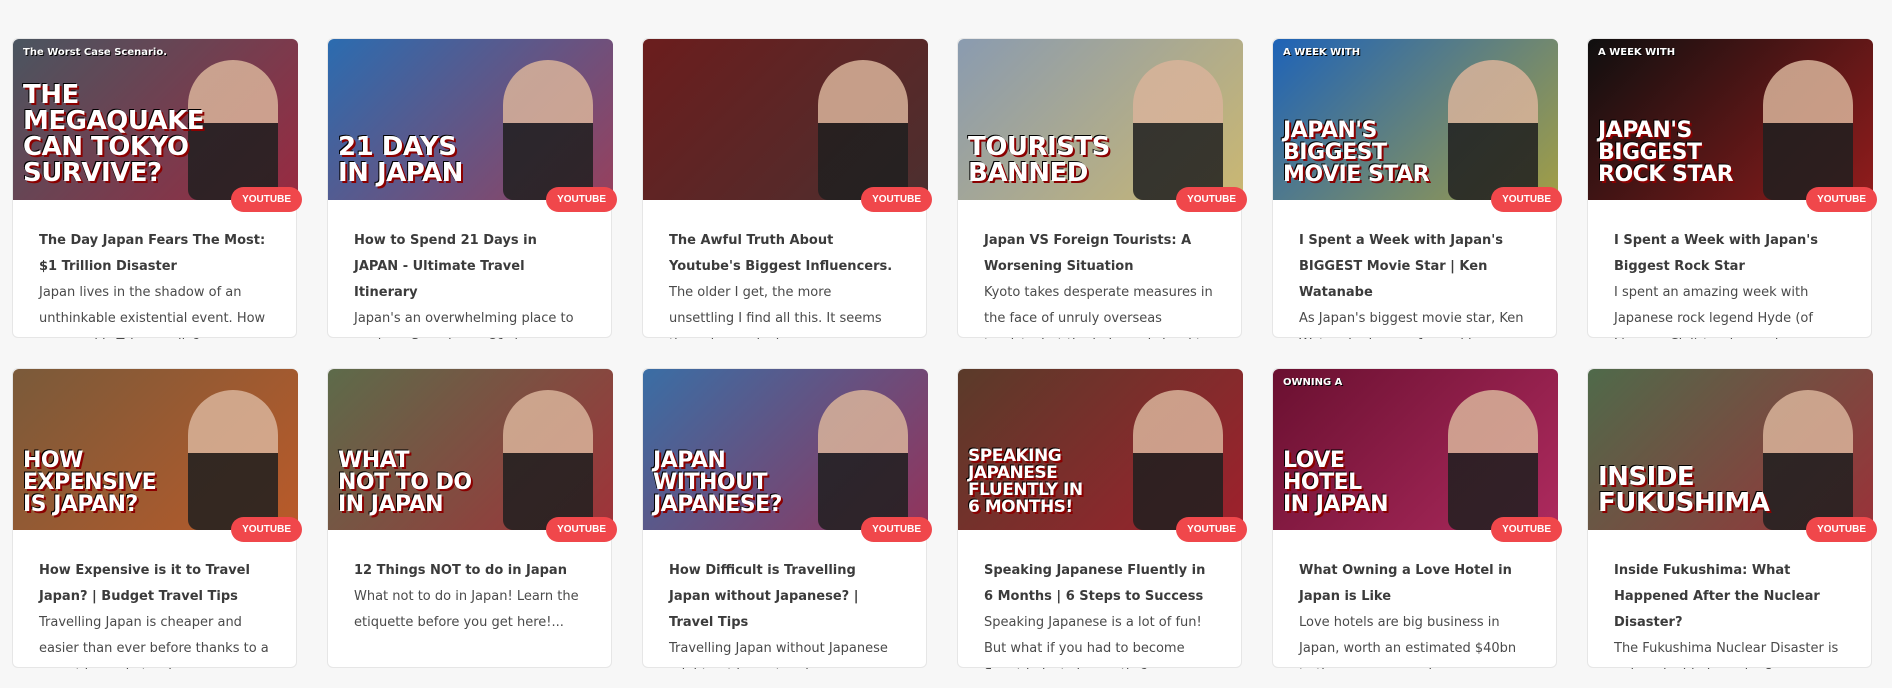 The image size is (1892, 688). I want to click on thumbnail-kicker-text: OWNING A, so click(1313, 382).